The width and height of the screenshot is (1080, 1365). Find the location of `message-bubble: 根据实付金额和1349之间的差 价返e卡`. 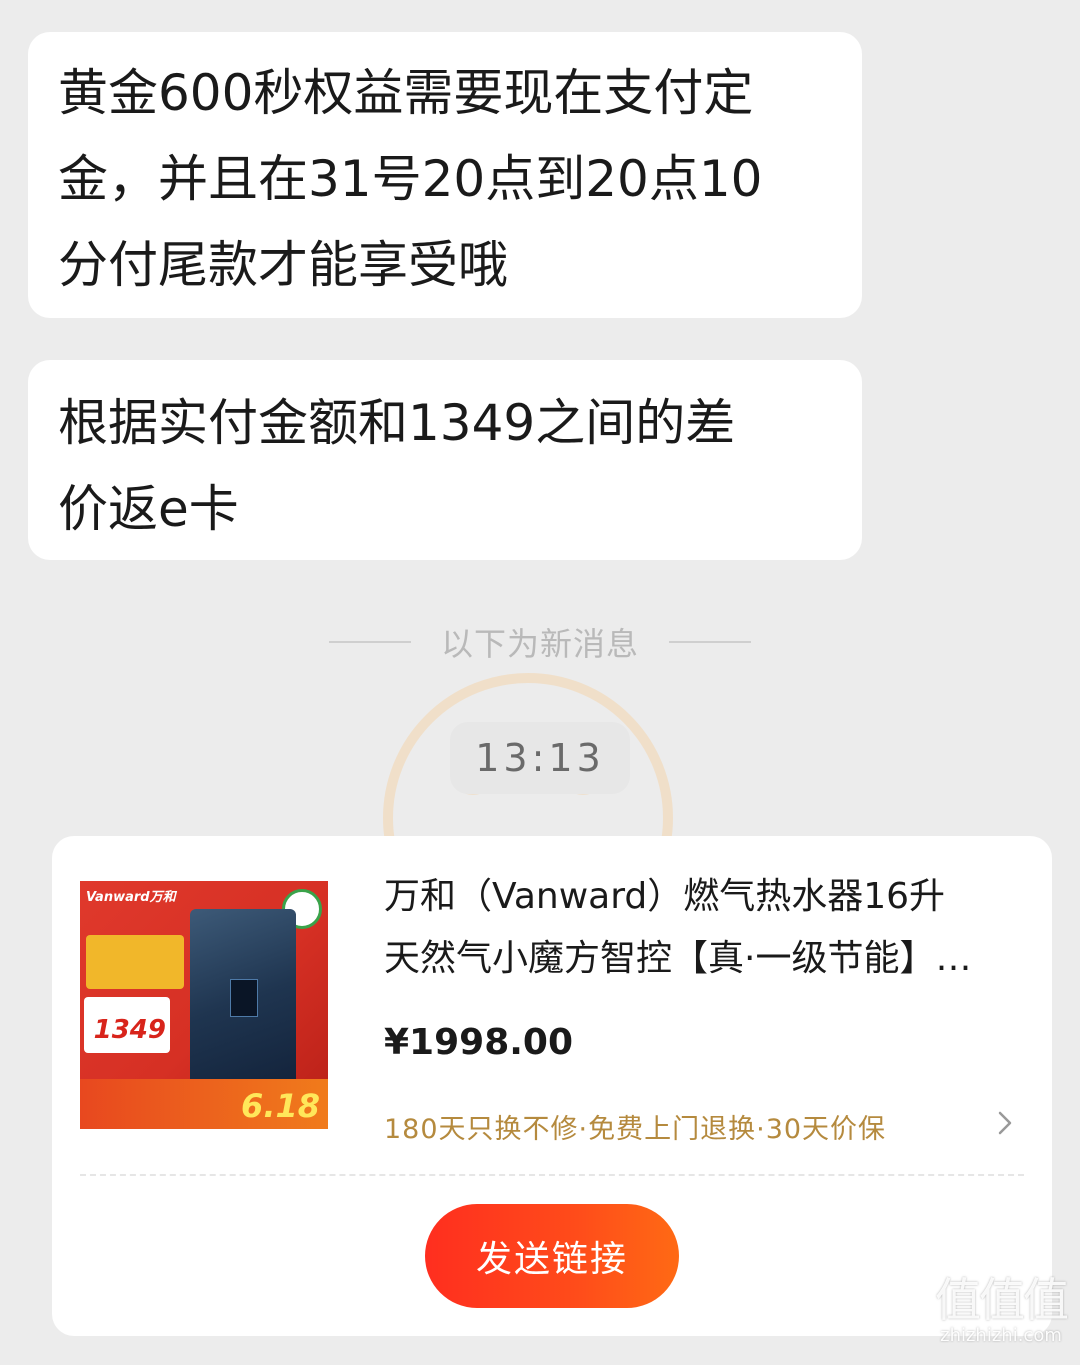

message-bubble: 根据实付金额和1349之间的差 价返e卡 is located at coordinates (445, 460).